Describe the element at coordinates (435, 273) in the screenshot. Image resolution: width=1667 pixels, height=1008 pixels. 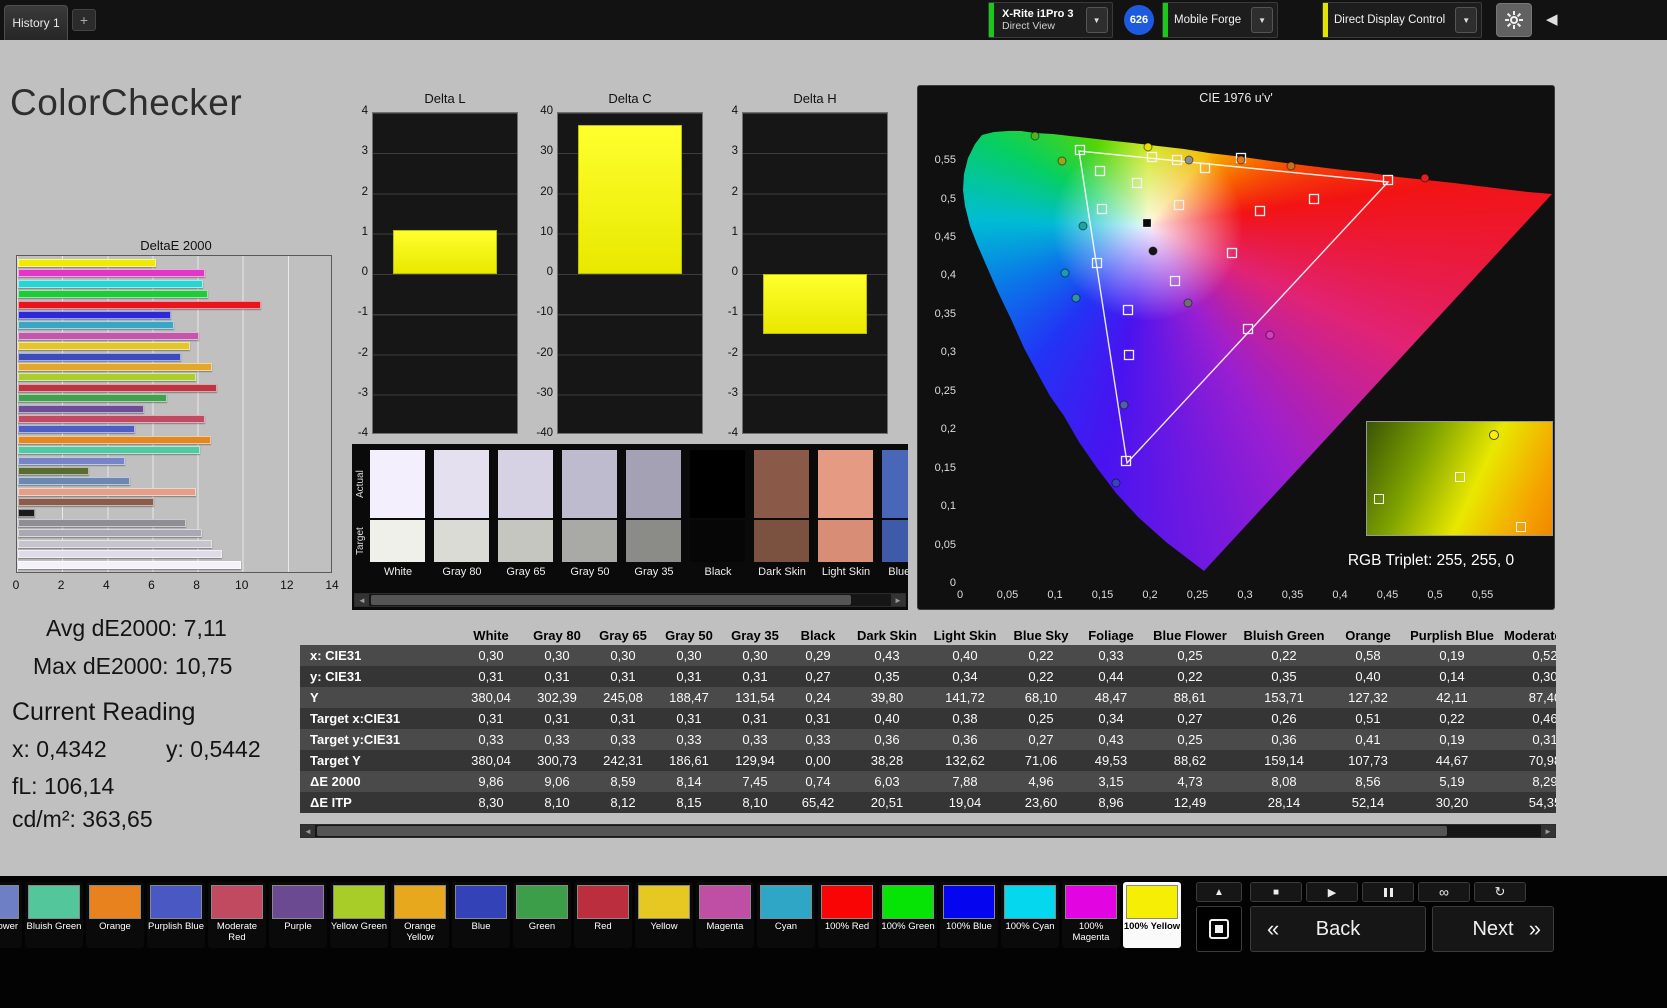
I see `delta-l-chart: Delta L 4 3 2 1 0 -1 -2 -3 -4` at that location.